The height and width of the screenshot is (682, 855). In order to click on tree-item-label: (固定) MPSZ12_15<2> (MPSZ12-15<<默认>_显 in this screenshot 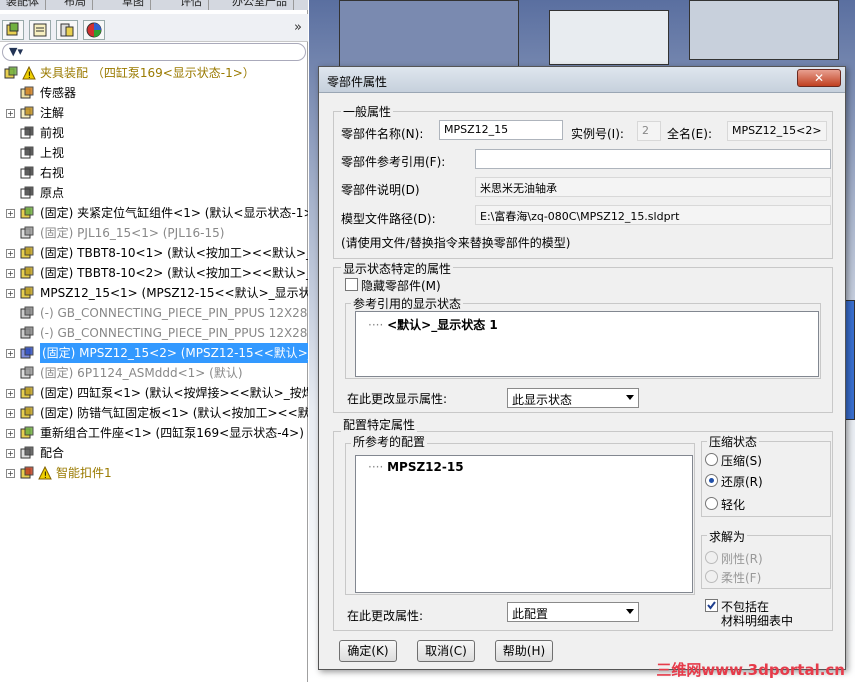, I will do `click(174, 353)`.